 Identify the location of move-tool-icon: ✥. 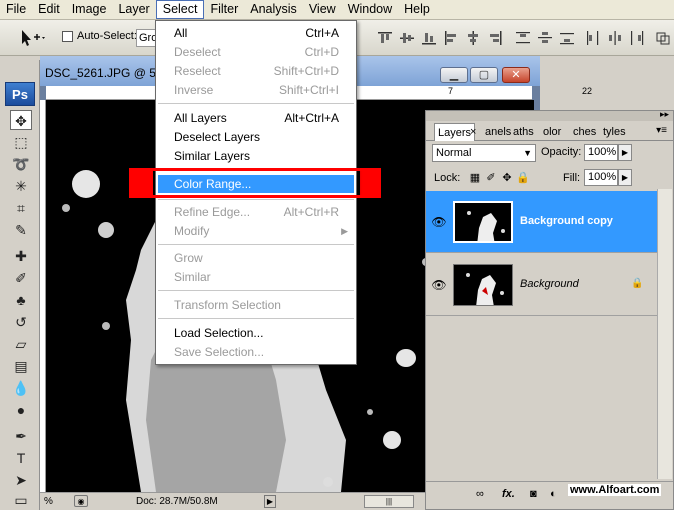
(21, 120).